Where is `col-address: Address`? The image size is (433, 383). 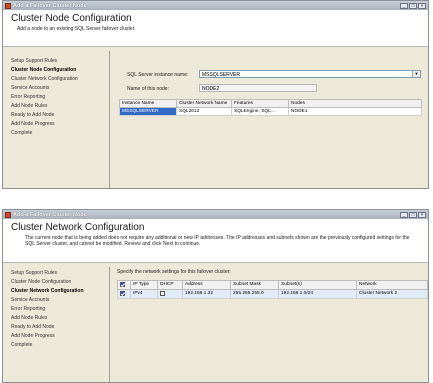
col-address: Address is located at coordinates (206, 285).